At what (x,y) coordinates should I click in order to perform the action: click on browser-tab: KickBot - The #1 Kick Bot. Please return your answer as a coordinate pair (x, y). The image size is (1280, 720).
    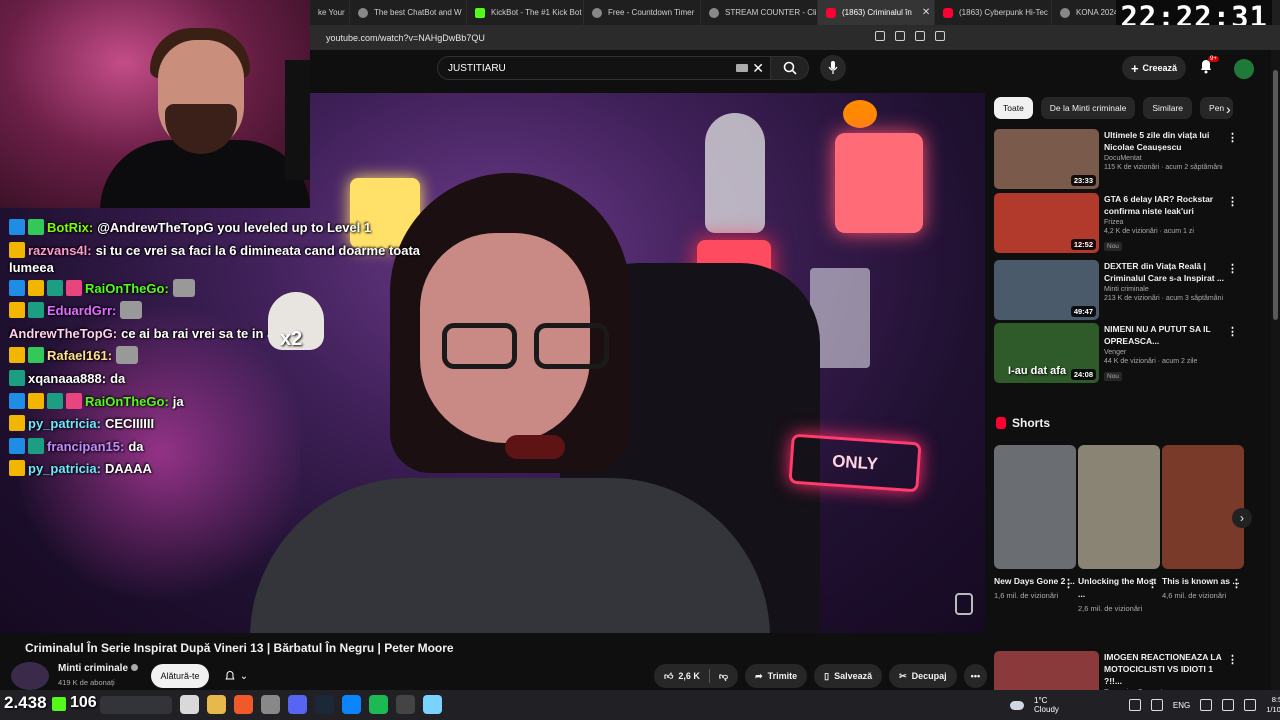
    Looking at the image, I should click on (525, 12).